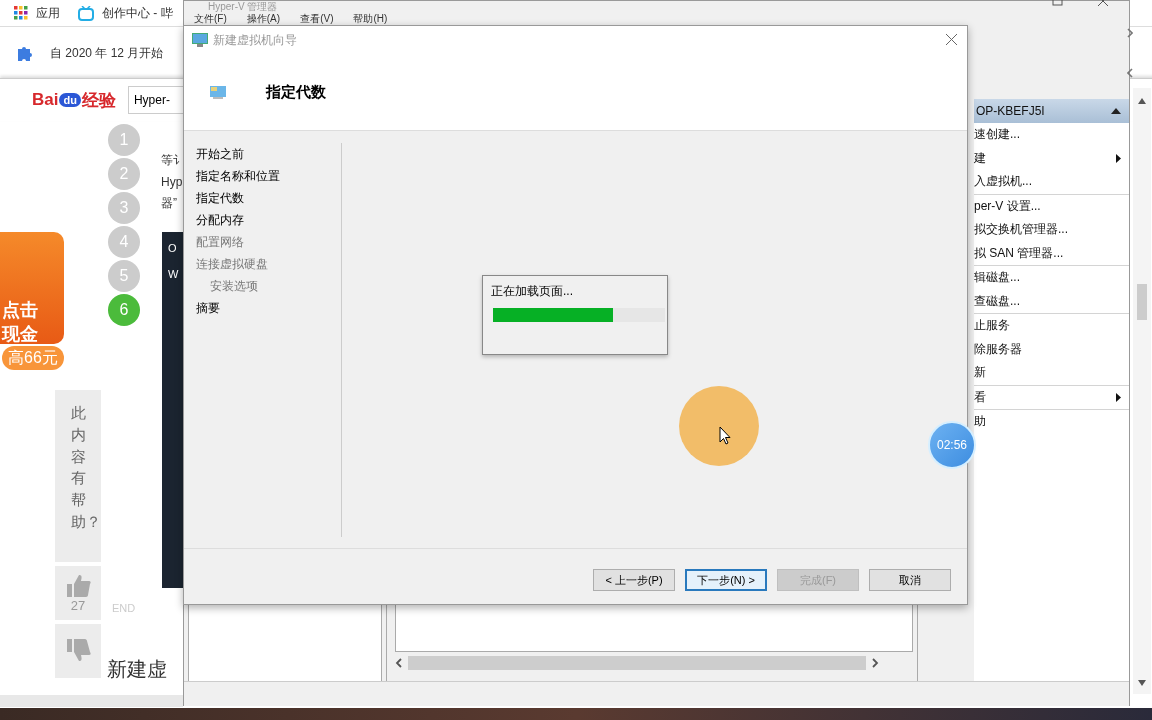 Image resolution: width=1152 pixels, height=720 pixels. I want to click on chevron-left-icon, so click(1130, 73).